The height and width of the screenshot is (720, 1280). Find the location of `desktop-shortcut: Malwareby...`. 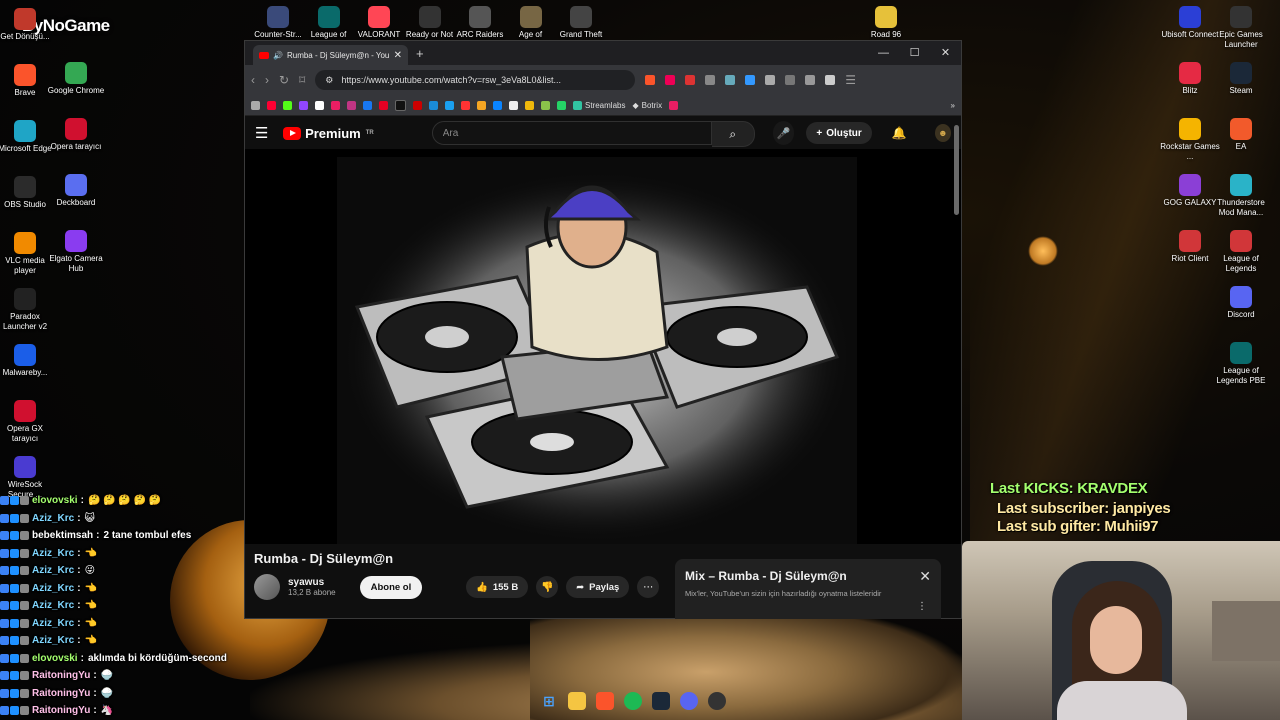

desktop-shortcut: Malwareby... is located at coordinates (27, 361).